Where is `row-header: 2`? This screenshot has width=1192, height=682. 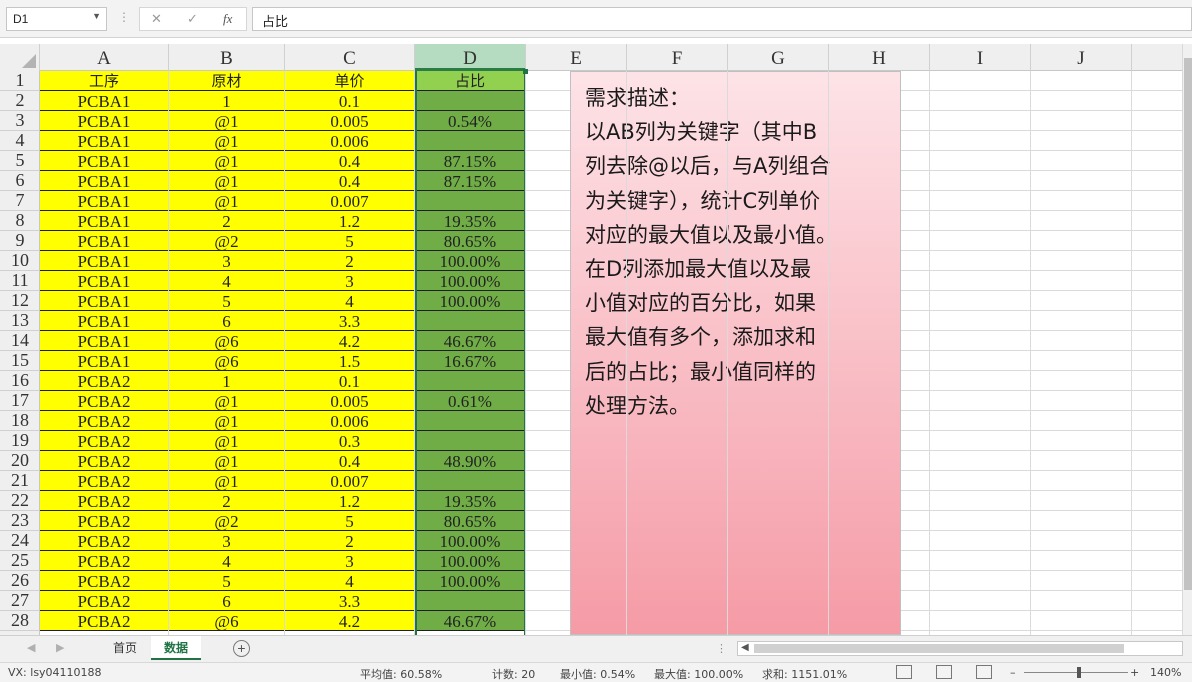
row-header: 2 is located at coordinates (19, 101).